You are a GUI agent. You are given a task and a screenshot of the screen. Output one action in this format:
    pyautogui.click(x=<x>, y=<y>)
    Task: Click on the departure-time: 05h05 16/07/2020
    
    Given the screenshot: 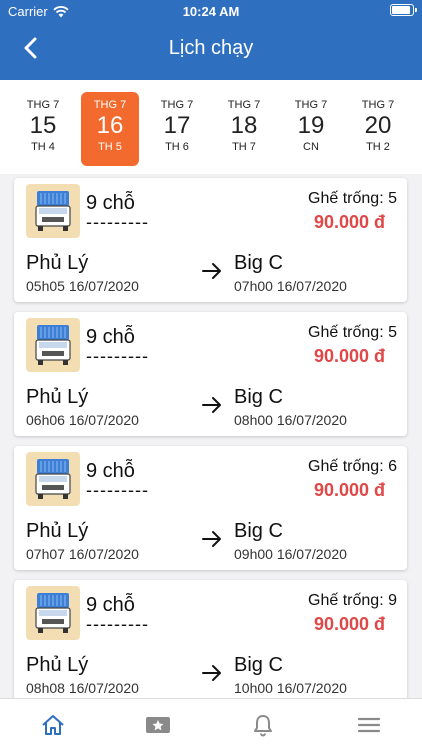 What is the action you would take?
    pyautogui.click(x=82, y=286)
    